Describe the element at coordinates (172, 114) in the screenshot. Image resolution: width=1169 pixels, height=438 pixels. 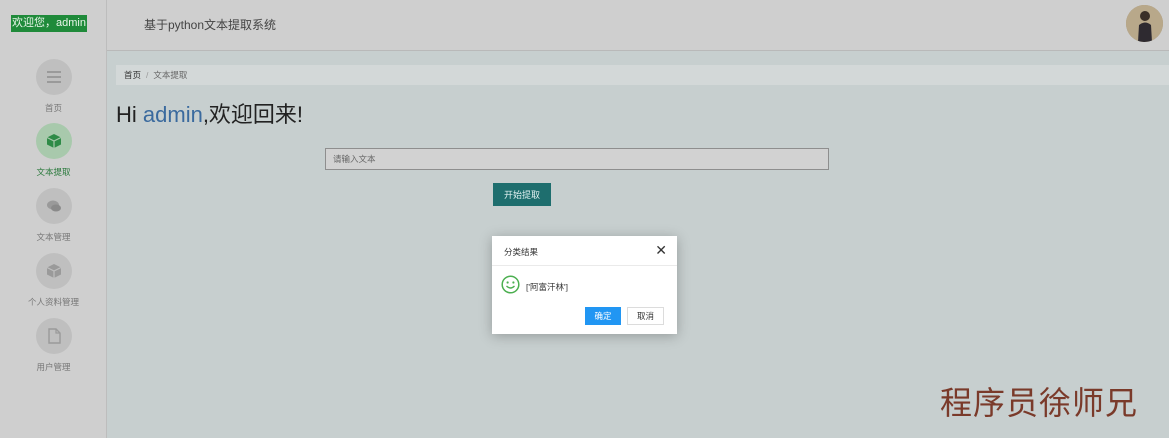
I see `greeting-username: admin` at that location.